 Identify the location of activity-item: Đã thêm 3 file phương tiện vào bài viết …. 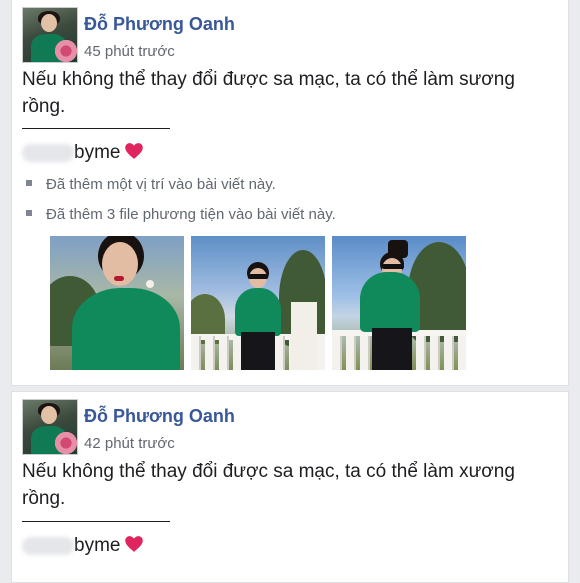
(181, 214).